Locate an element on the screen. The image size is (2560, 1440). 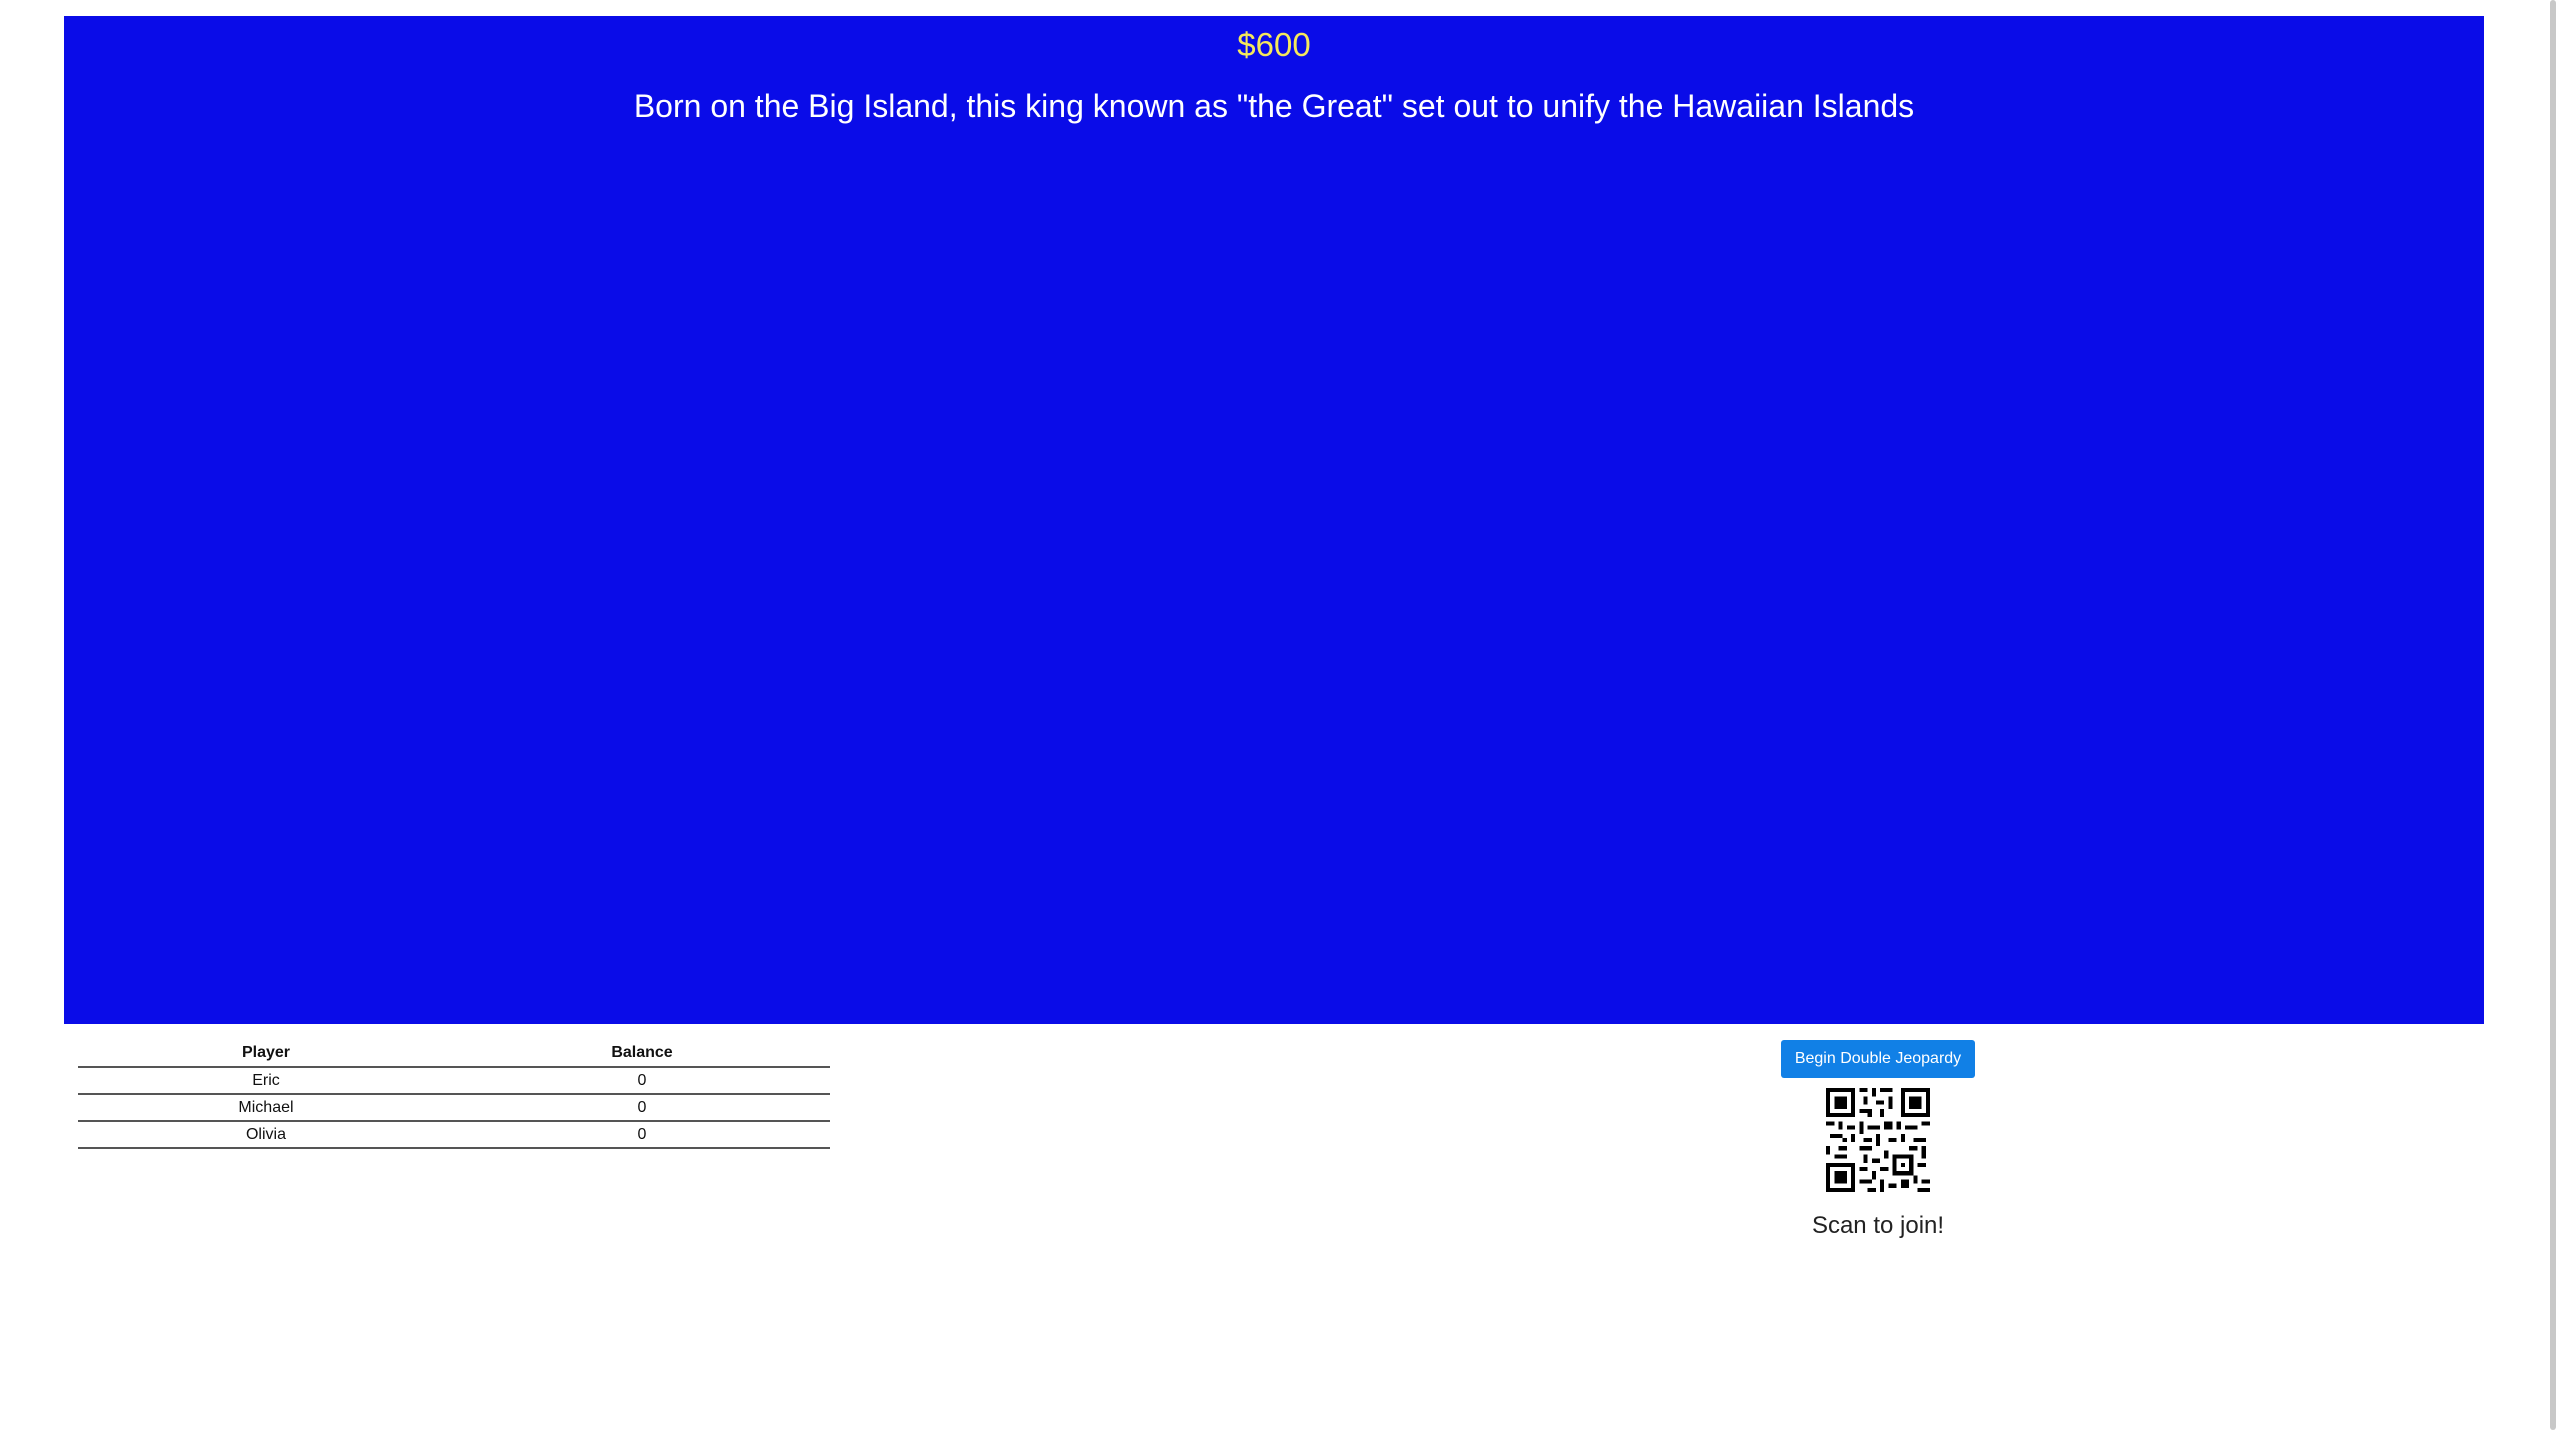
table-row: Olivia 0 is located at coordinates (454, 1135).